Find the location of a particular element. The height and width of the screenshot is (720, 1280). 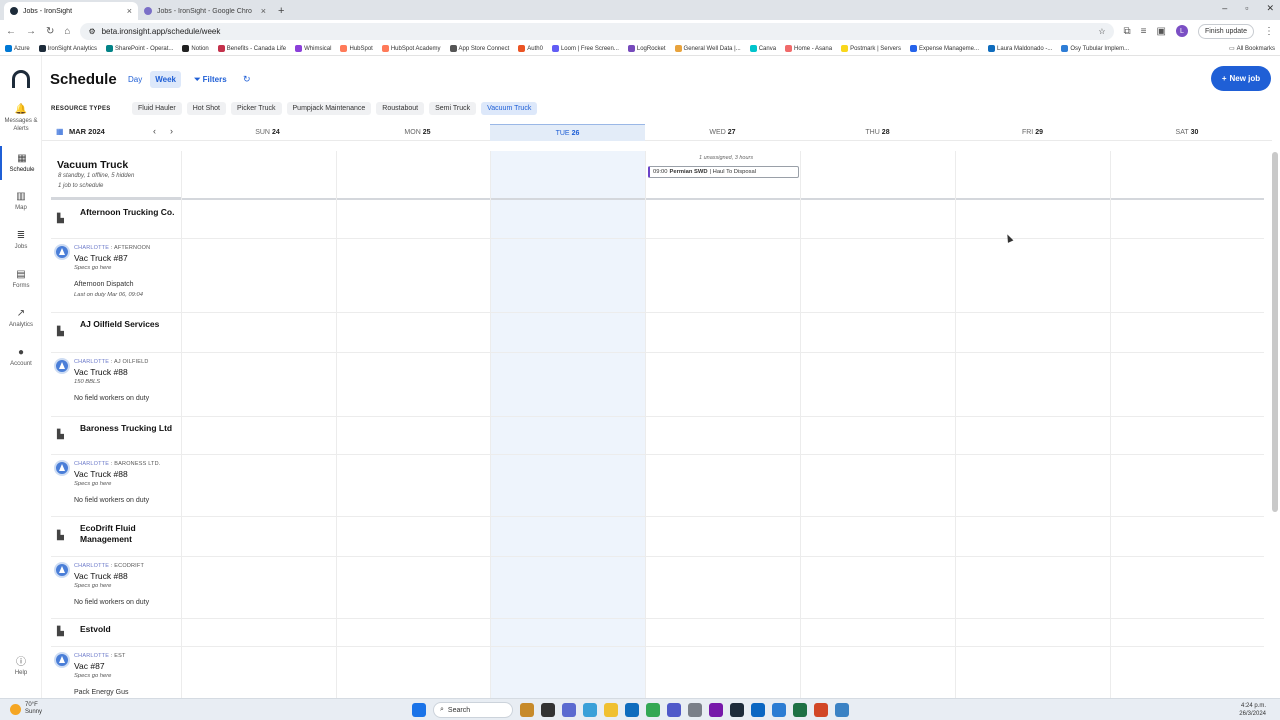

close-window-icon: ✕ is located at coordinates (1270, 8).